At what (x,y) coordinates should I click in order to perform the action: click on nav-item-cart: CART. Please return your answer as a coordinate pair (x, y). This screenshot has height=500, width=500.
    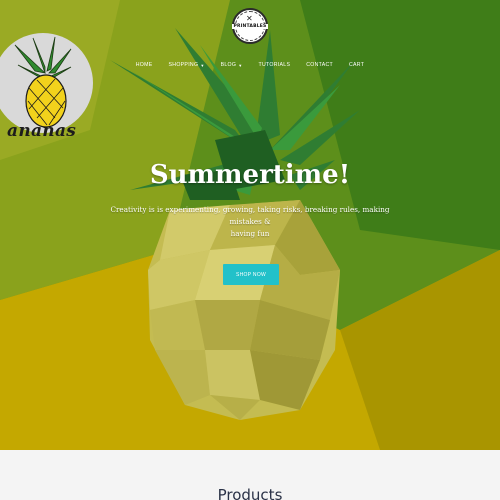
    Looking at the image, I should click on (356, 65).